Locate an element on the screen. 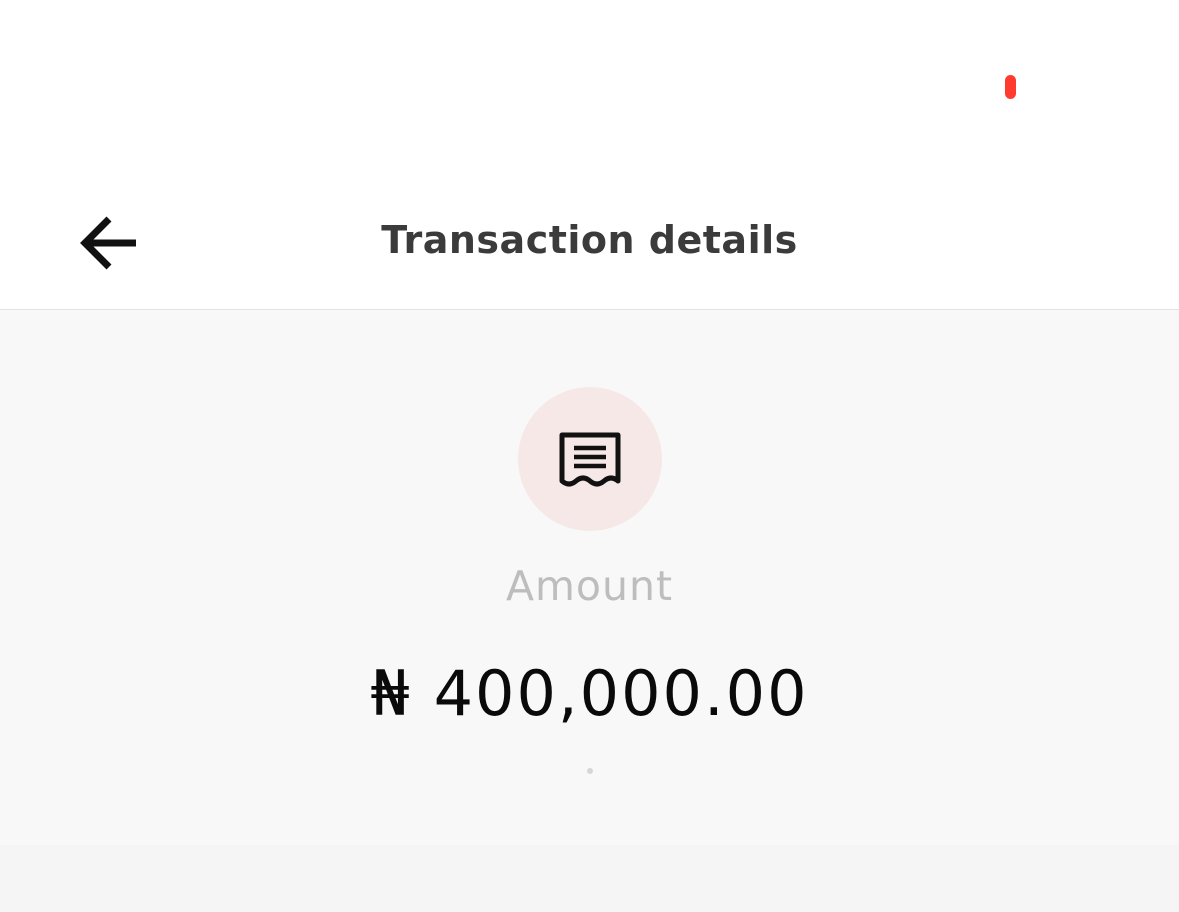 This screenshot has width=1179, height=912. details-section-top is located at coordinates (589, 878).